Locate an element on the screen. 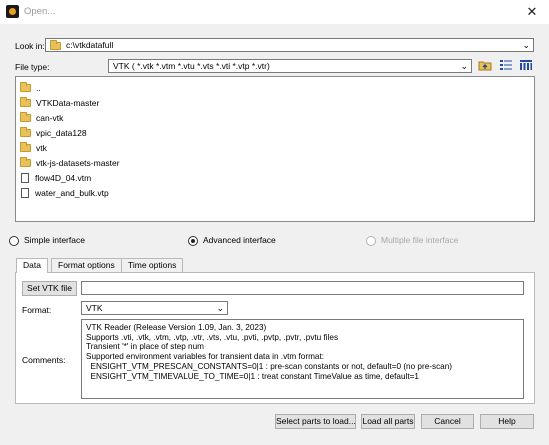 Image resolution: width=549 pixels, height=445 pixels. set-vtk-file-button: Set VTK file is located at coordinates (49, 288).